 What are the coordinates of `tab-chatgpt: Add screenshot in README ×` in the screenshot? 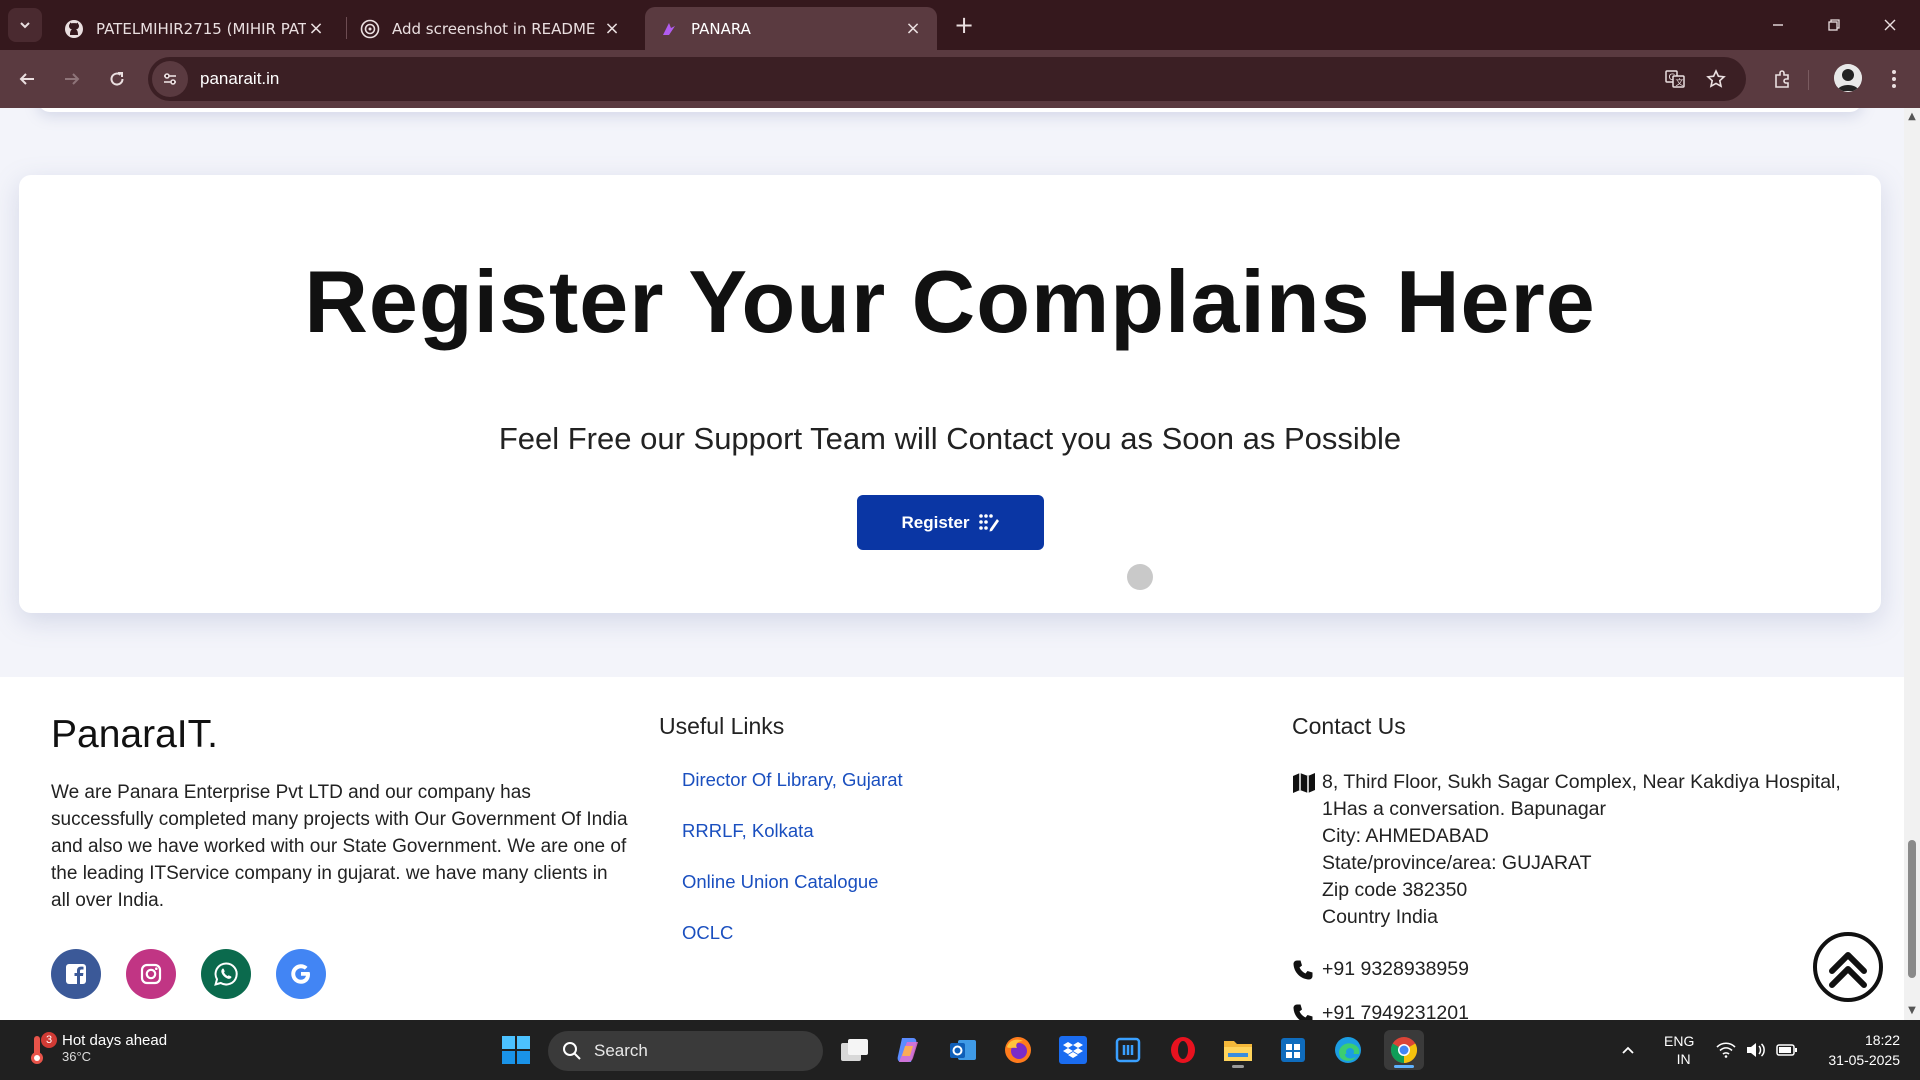 It's located at (491, 28).